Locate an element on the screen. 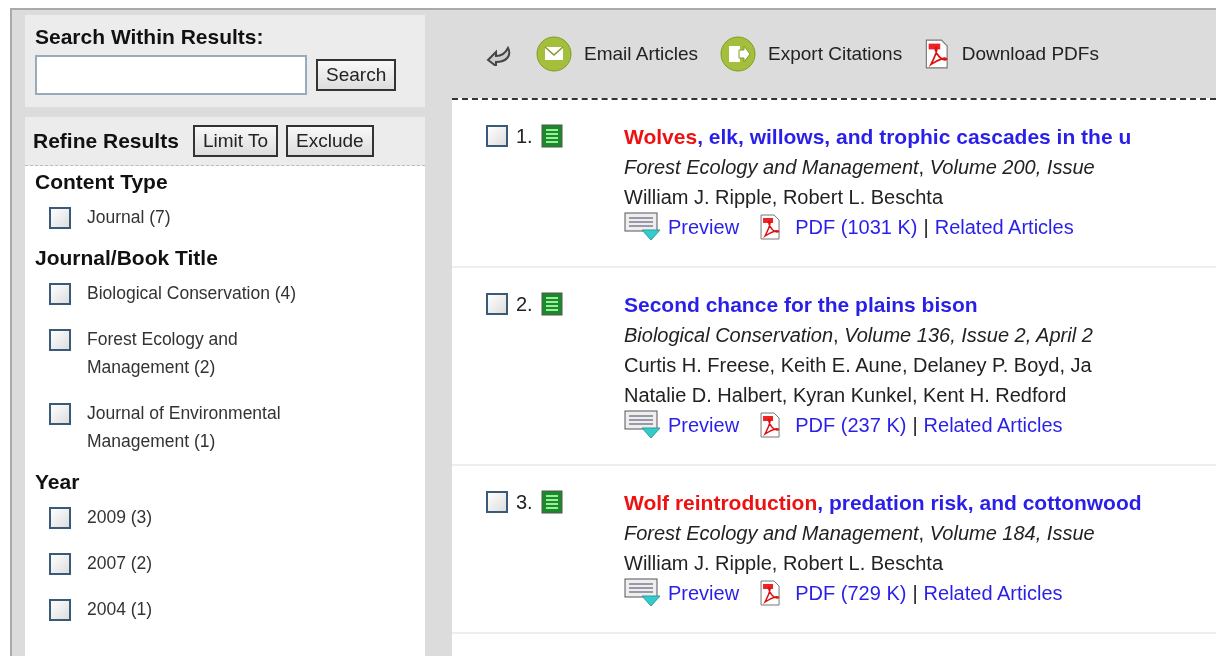  filter-option: Journal (7) is located at coordinates (206, 217).